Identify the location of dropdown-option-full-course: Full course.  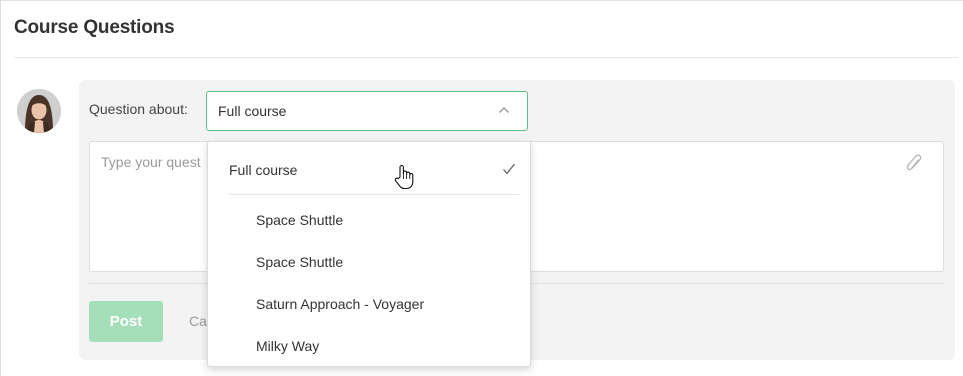
(369, 170).